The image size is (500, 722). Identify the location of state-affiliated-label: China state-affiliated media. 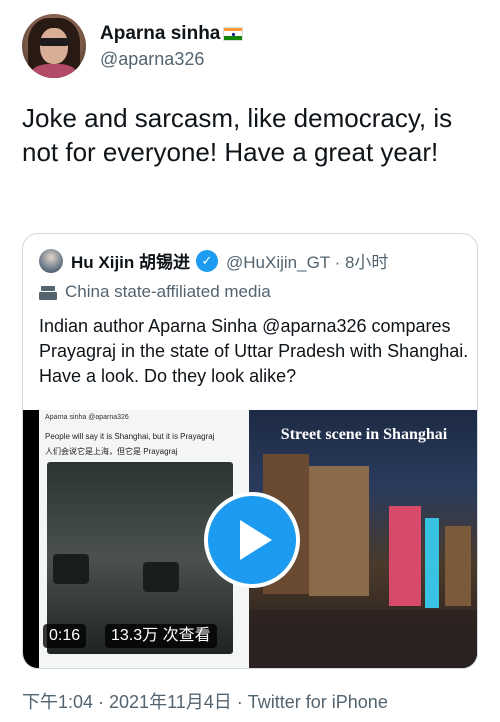
(155, 292).